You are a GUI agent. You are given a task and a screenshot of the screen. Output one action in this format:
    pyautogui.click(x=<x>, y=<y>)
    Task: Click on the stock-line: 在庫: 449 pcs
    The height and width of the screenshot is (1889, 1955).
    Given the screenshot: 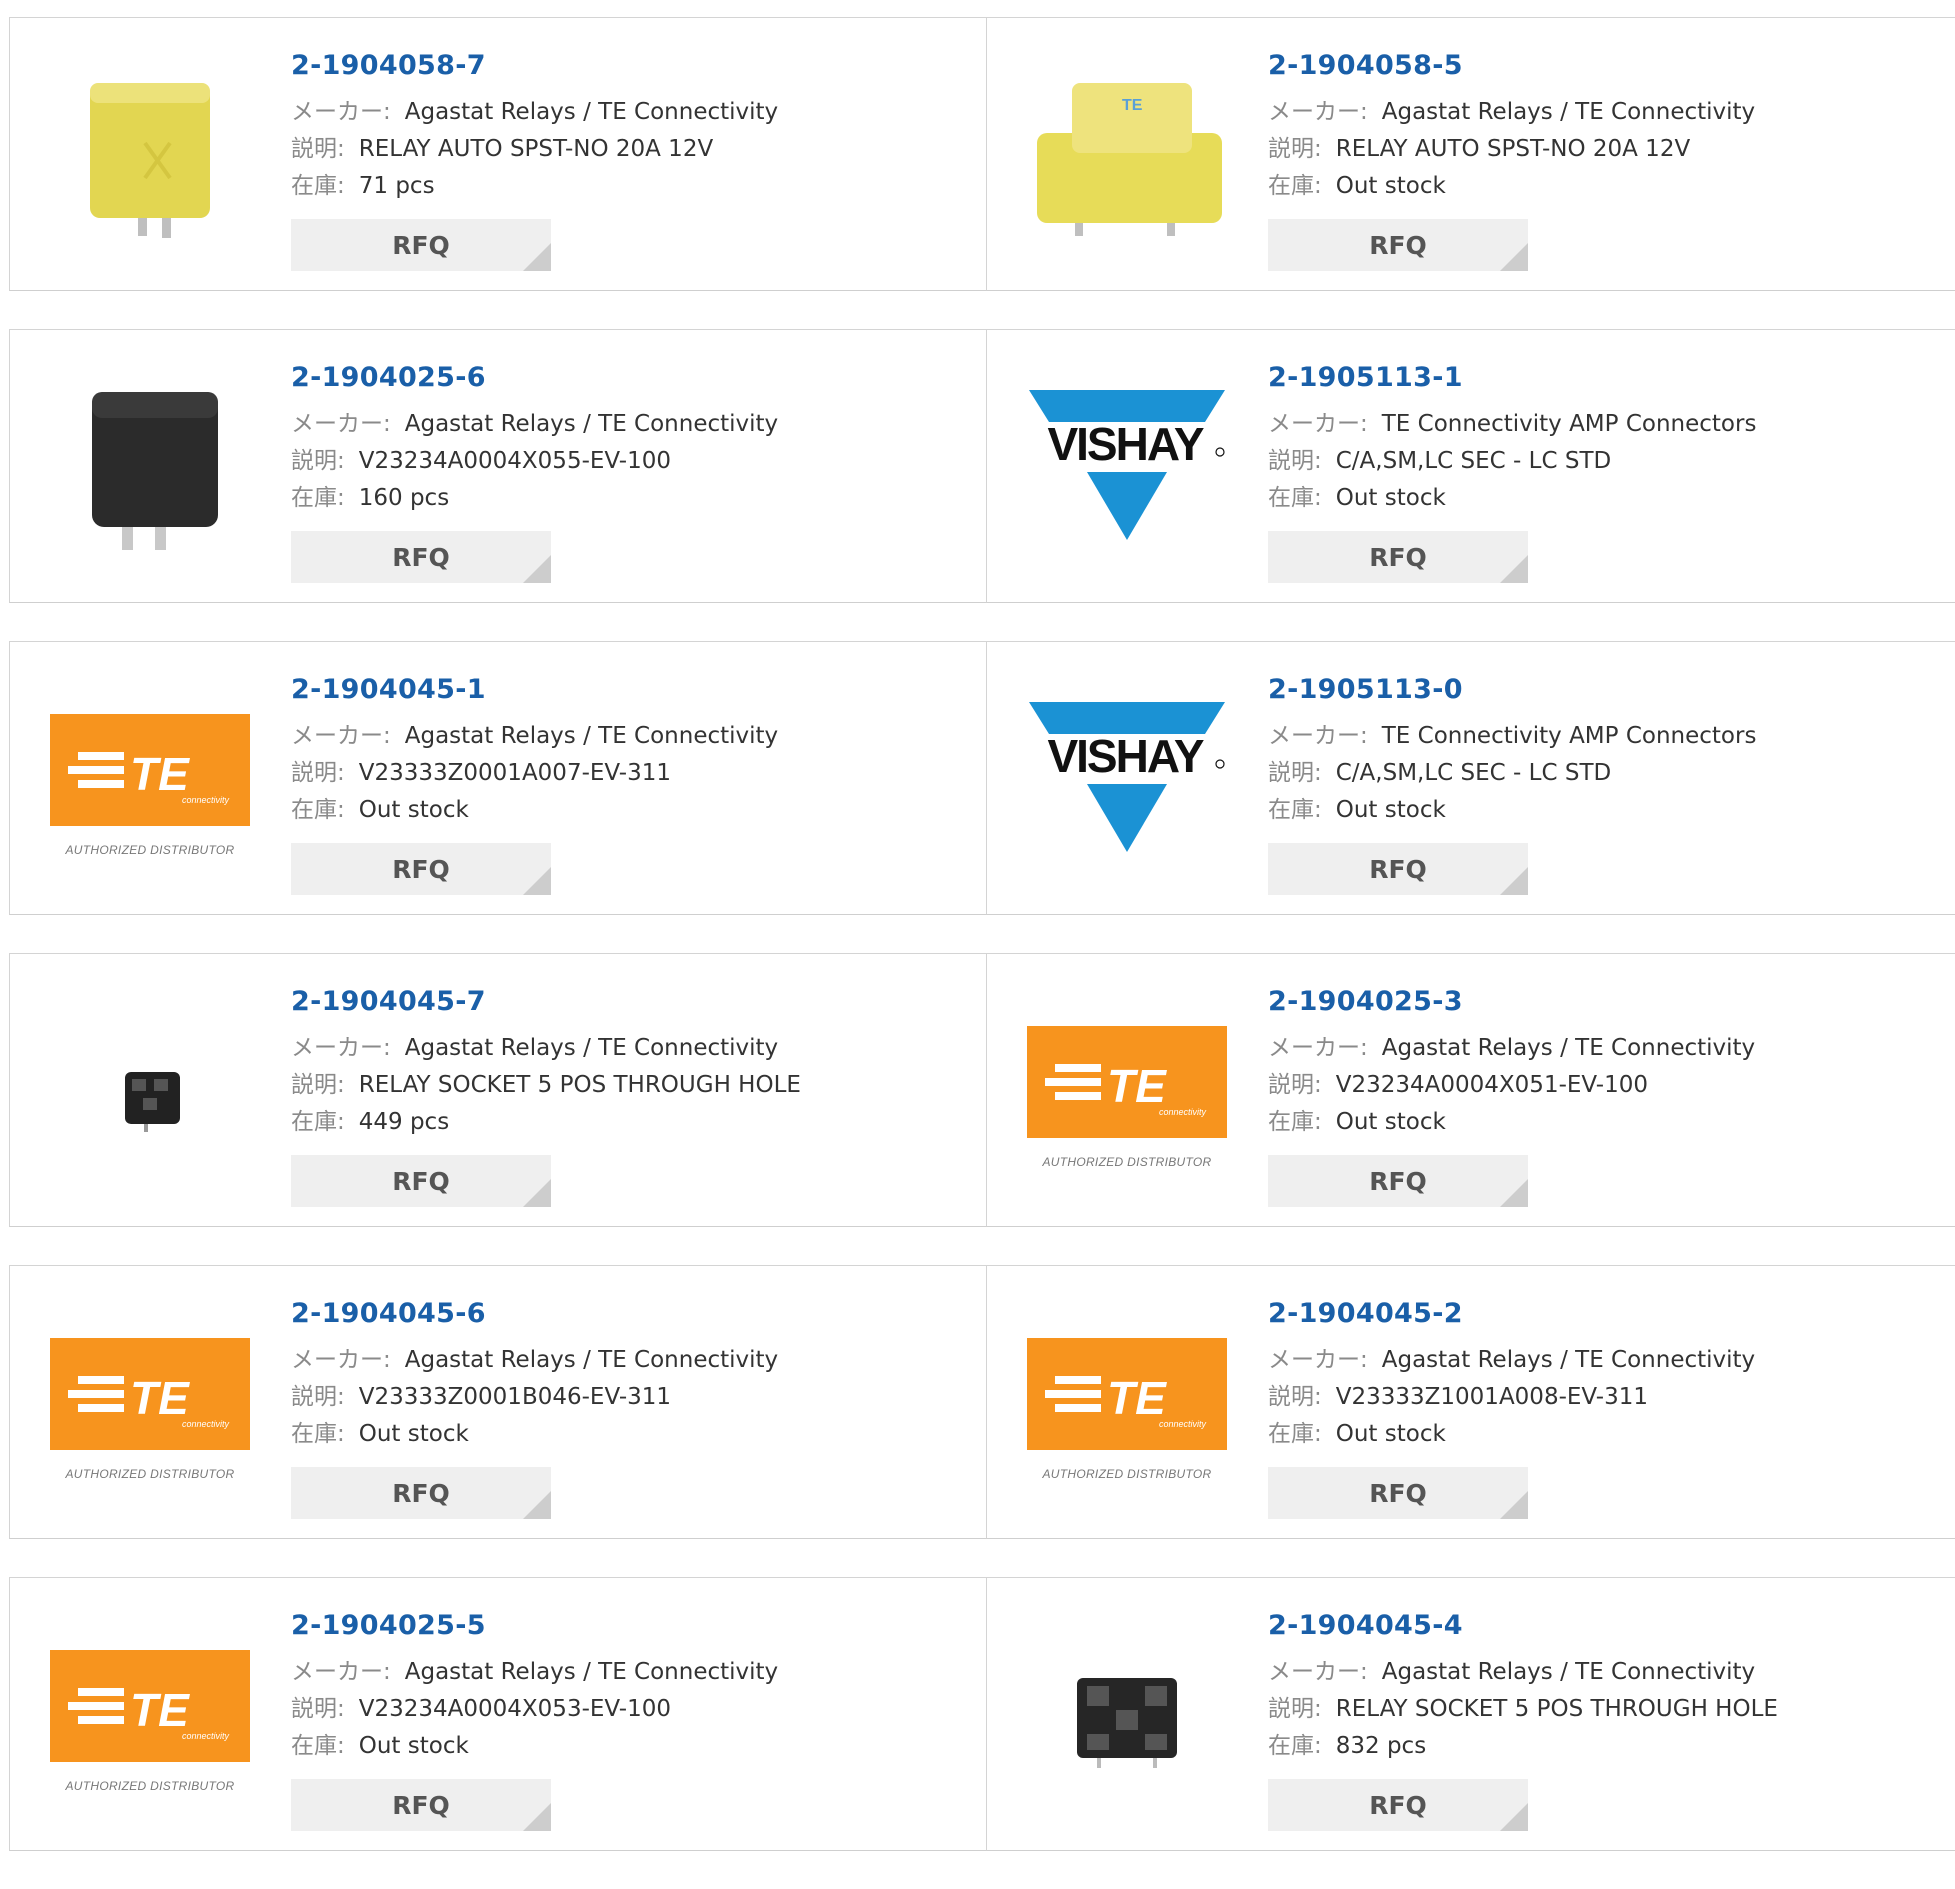 What is the action you would take?
    pyautogui.click(x=631, y=1122)
    